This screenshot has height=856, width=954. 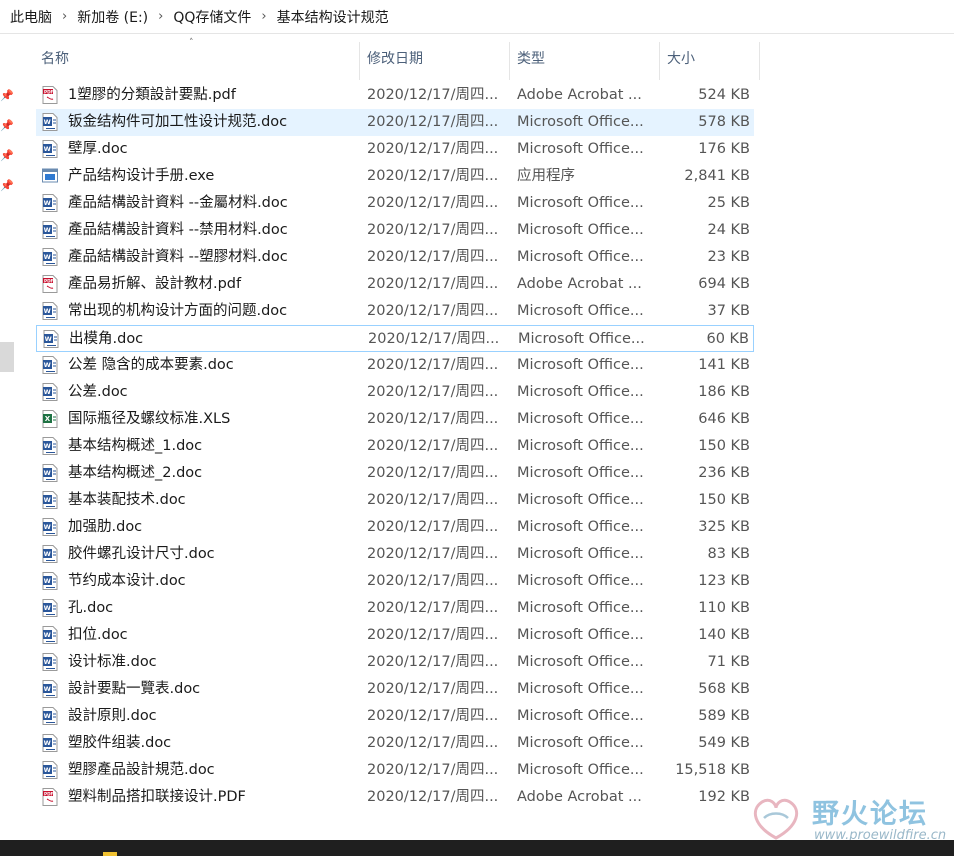 I want to click on column-header-name: 名称, so click(x=55, y=58).